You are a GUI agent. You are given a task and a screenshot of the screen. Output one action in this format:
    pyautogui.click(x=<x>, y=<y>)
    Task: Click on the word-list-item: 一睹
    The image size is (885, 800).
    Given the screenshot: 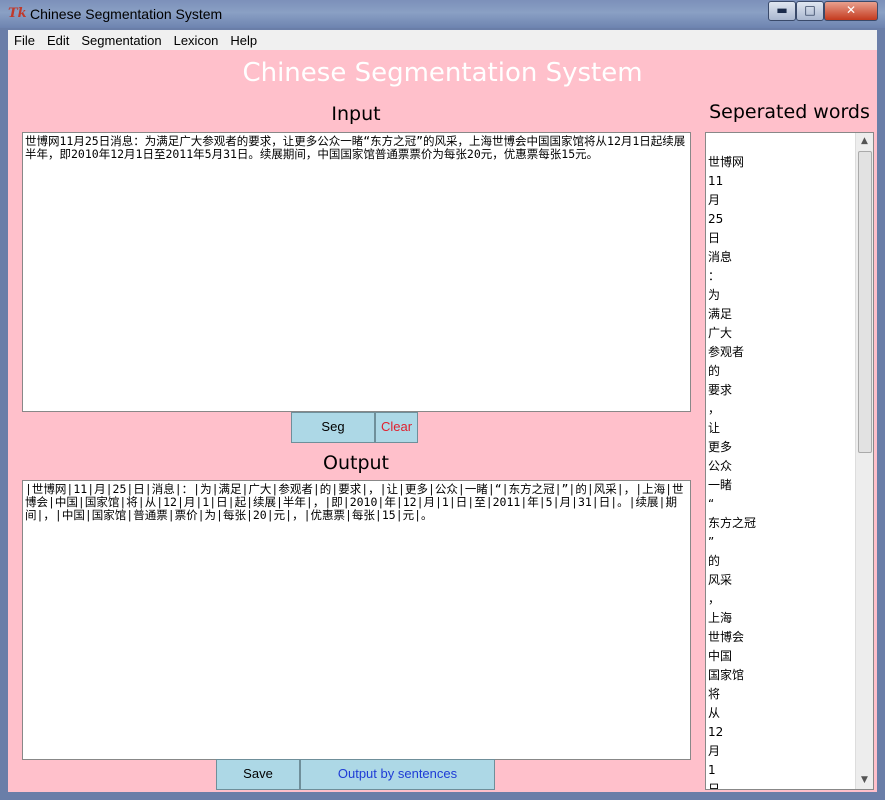 What is the action you would take?
    pyautogui.click(x=778, y=485)
    